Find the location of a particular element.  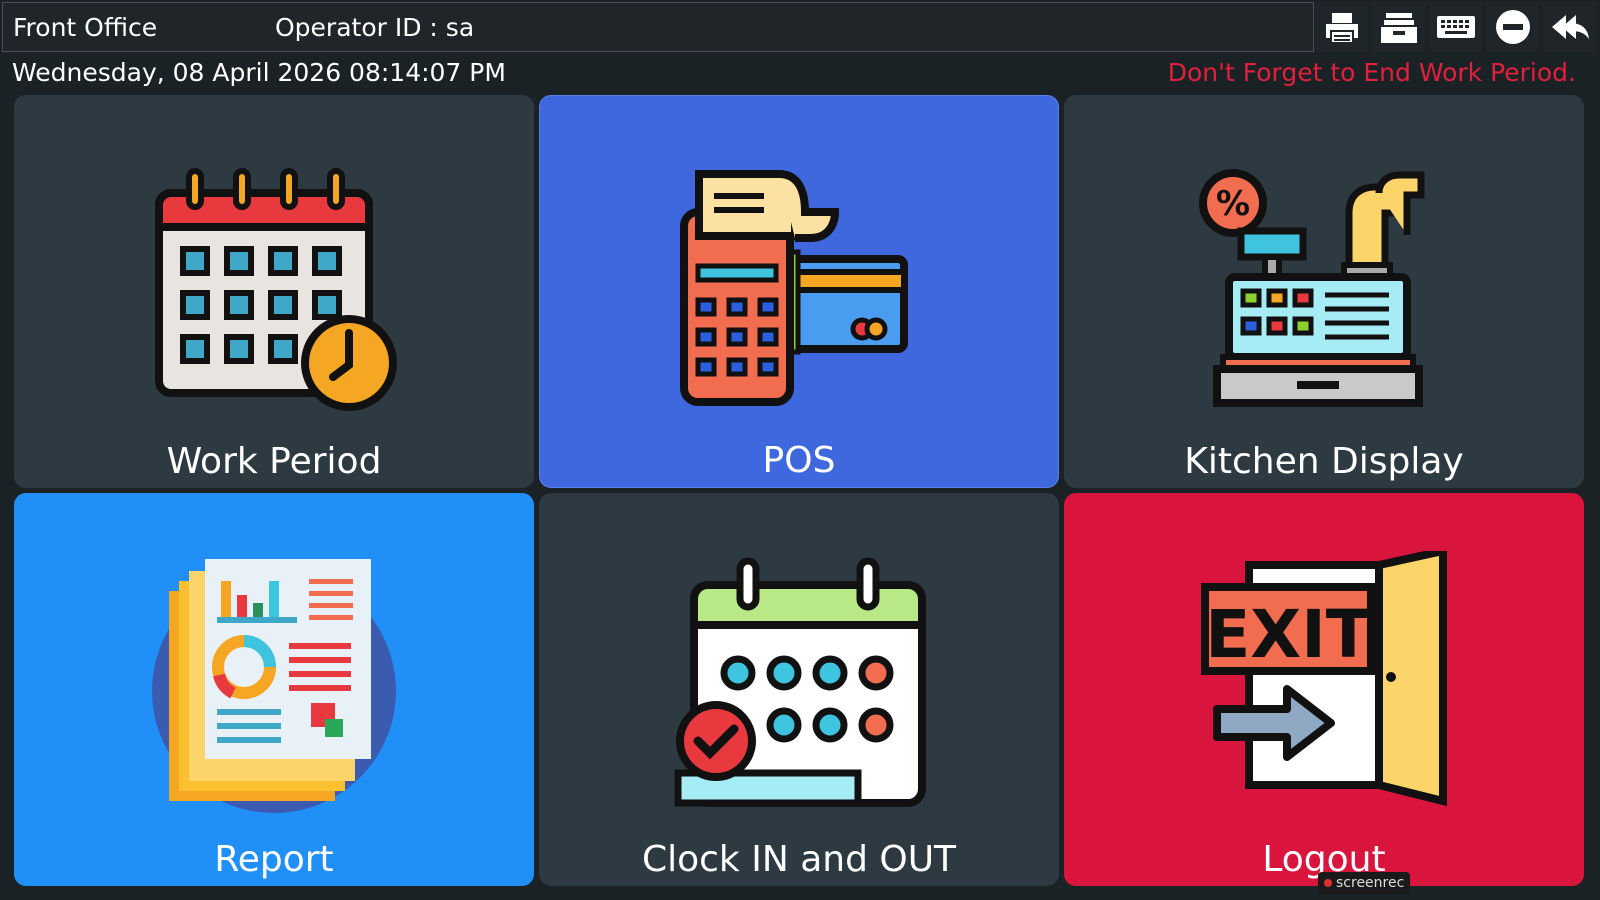

report-tile: Report is located at coordinates (274, 689).